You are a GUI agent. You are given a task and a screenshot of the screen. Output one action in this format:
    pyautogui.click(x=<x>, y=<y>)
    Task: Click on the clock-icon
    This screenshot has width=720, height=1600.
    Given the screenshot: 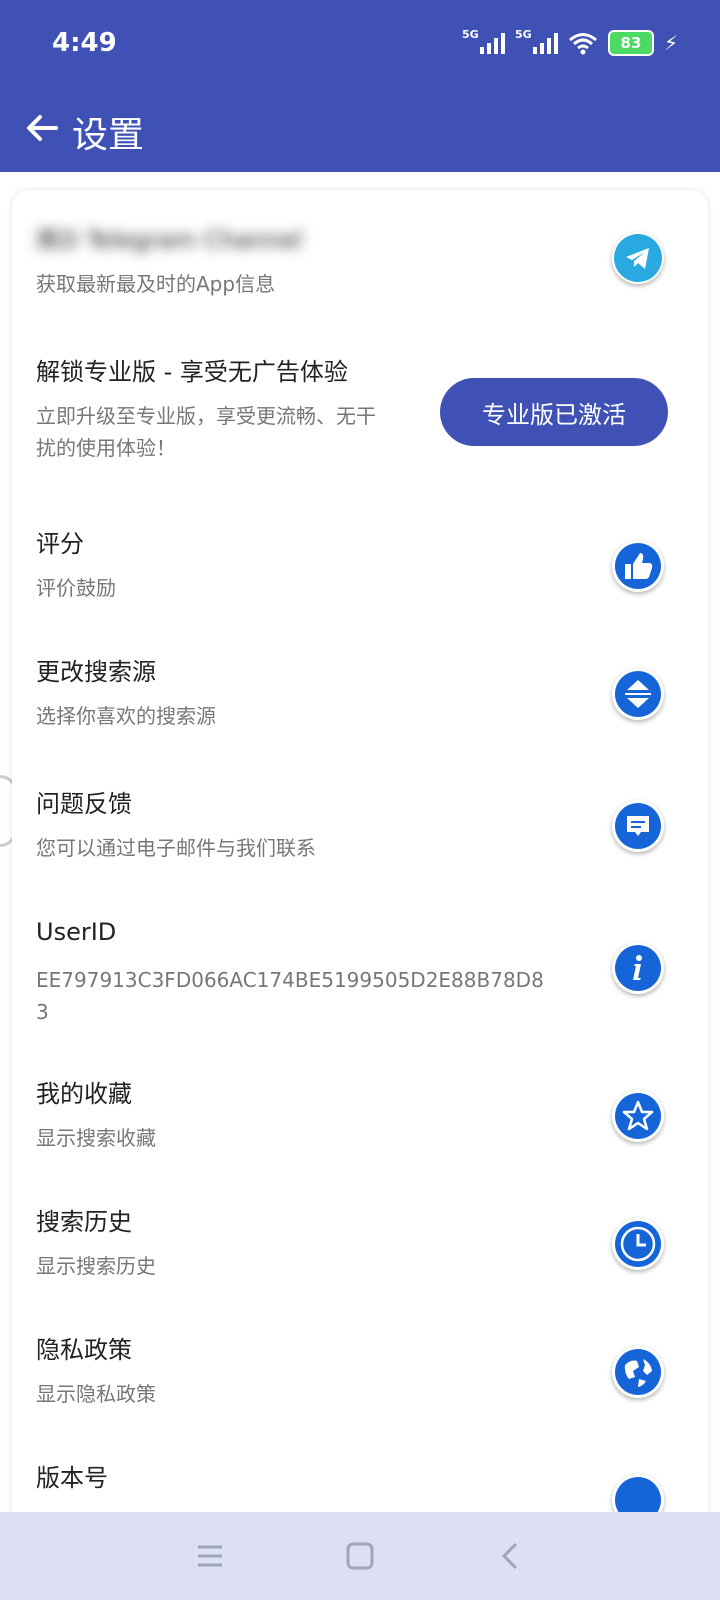 What is the action you would take?
    pyautogui.click(x=638, y=1244)
    